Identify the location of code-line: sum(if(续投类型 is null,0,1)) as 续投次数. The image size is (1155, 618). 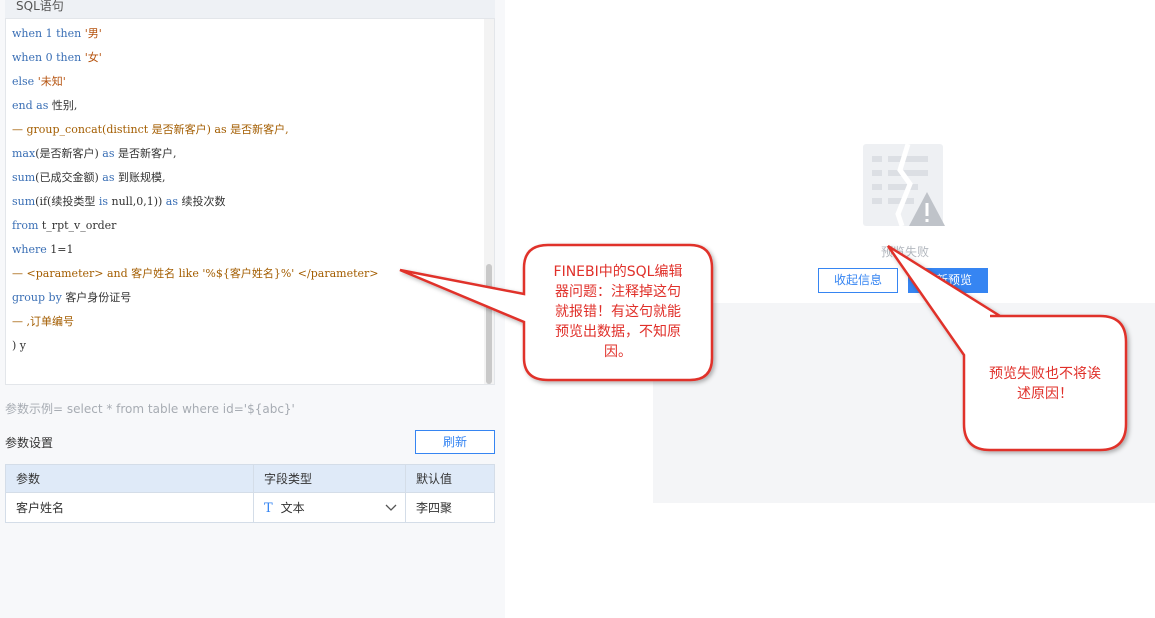
(119, 202).